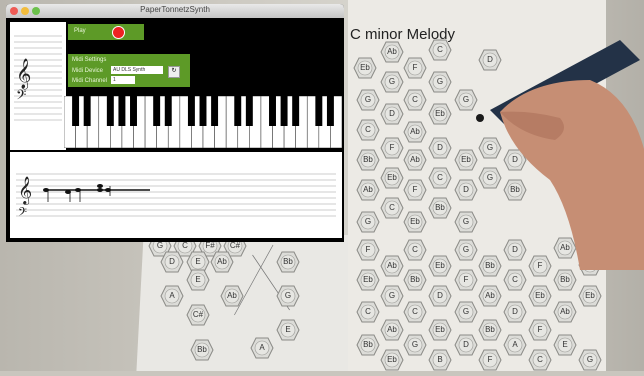  Describe the element at coordinates (123, 80) in the screenshot. I see `midi-channel-field: 1` at that location.